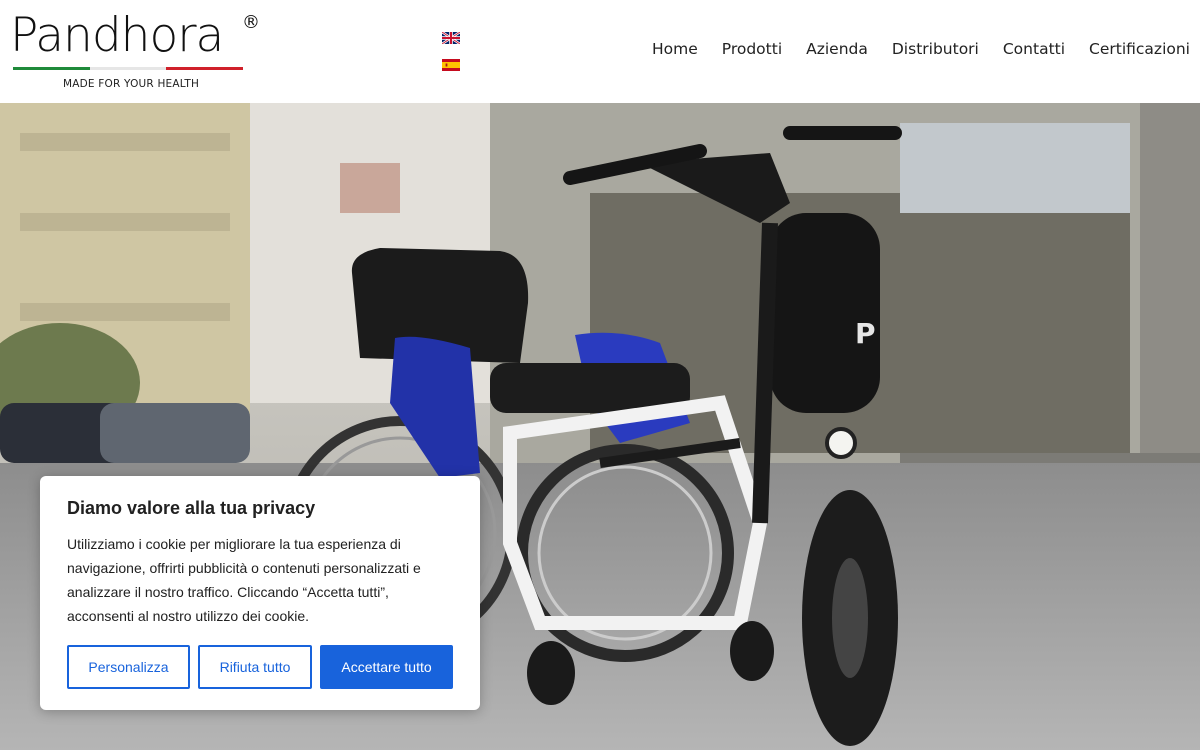  Describe the element at coordinates (128, 667) in the screenshot. I see `customize-button: Personalizza` at that location.